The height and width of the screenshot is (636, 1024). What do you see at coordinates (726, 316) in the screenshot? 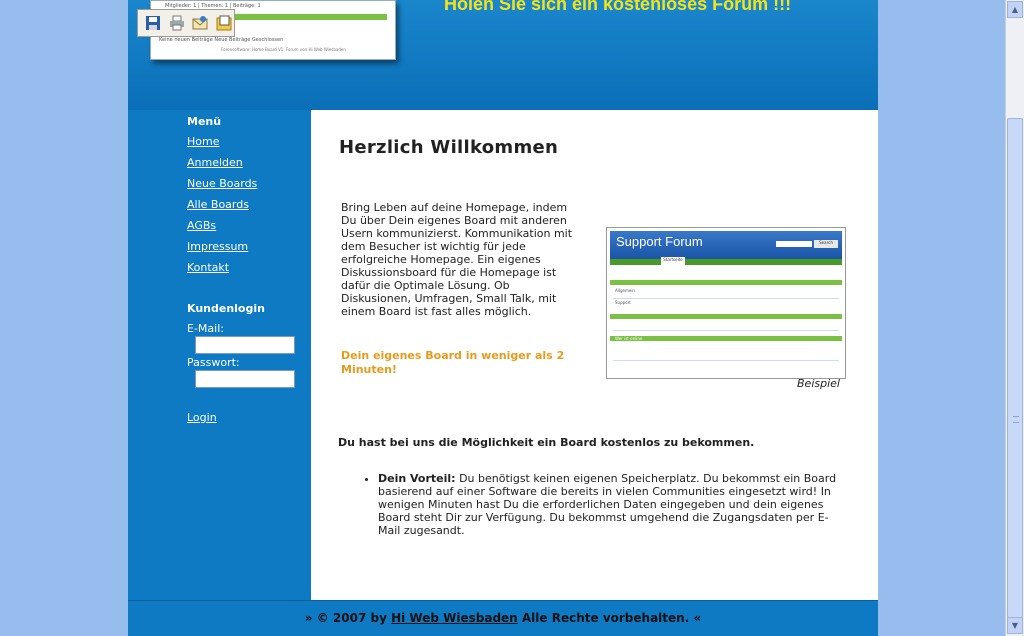
I see `preview-stats-bar` at bounding box center [726, 316].